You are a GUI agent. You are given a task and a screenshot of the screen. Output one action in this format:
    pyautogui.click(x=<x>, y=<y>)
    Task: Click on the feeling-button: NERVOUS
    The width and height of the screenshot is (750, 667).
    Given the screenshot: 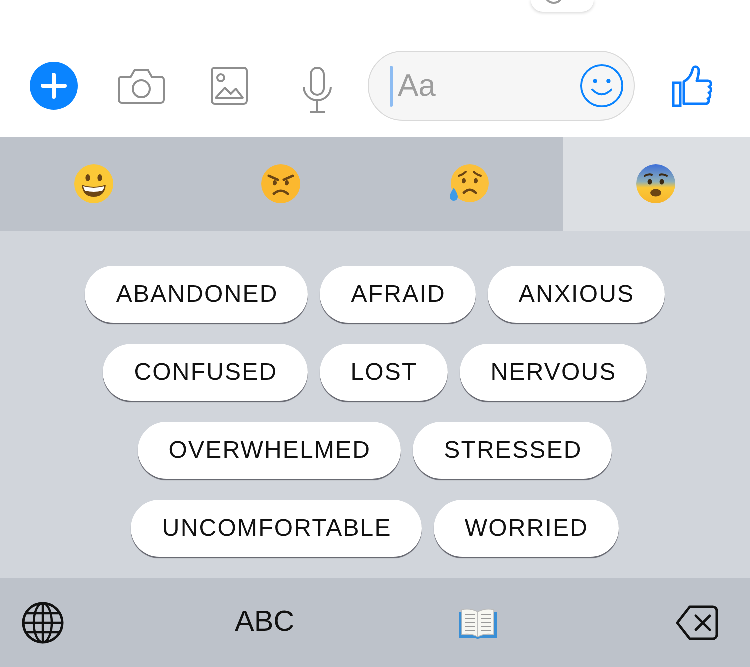 What is the action you would take?
    pyautogui.click(x=553, y=372)
    